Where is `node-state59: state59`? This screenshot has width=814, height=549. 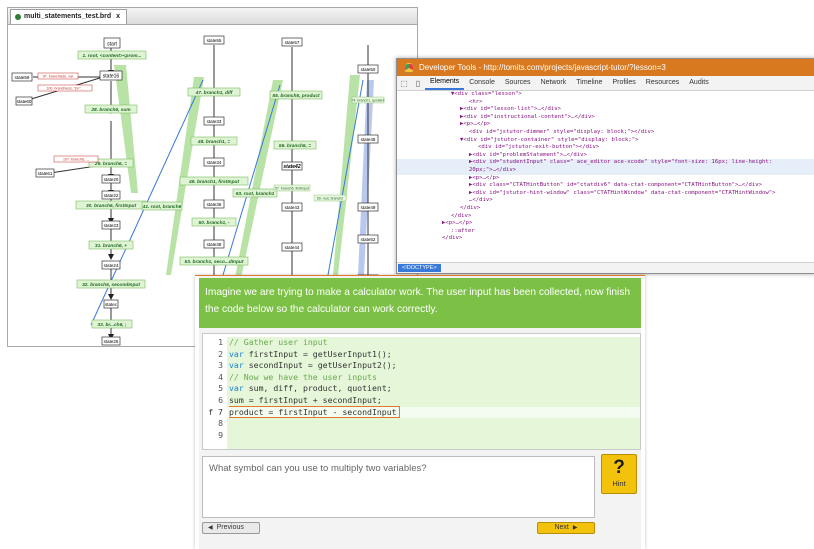
node-state59: state59 is located at coordinates (22, 77).